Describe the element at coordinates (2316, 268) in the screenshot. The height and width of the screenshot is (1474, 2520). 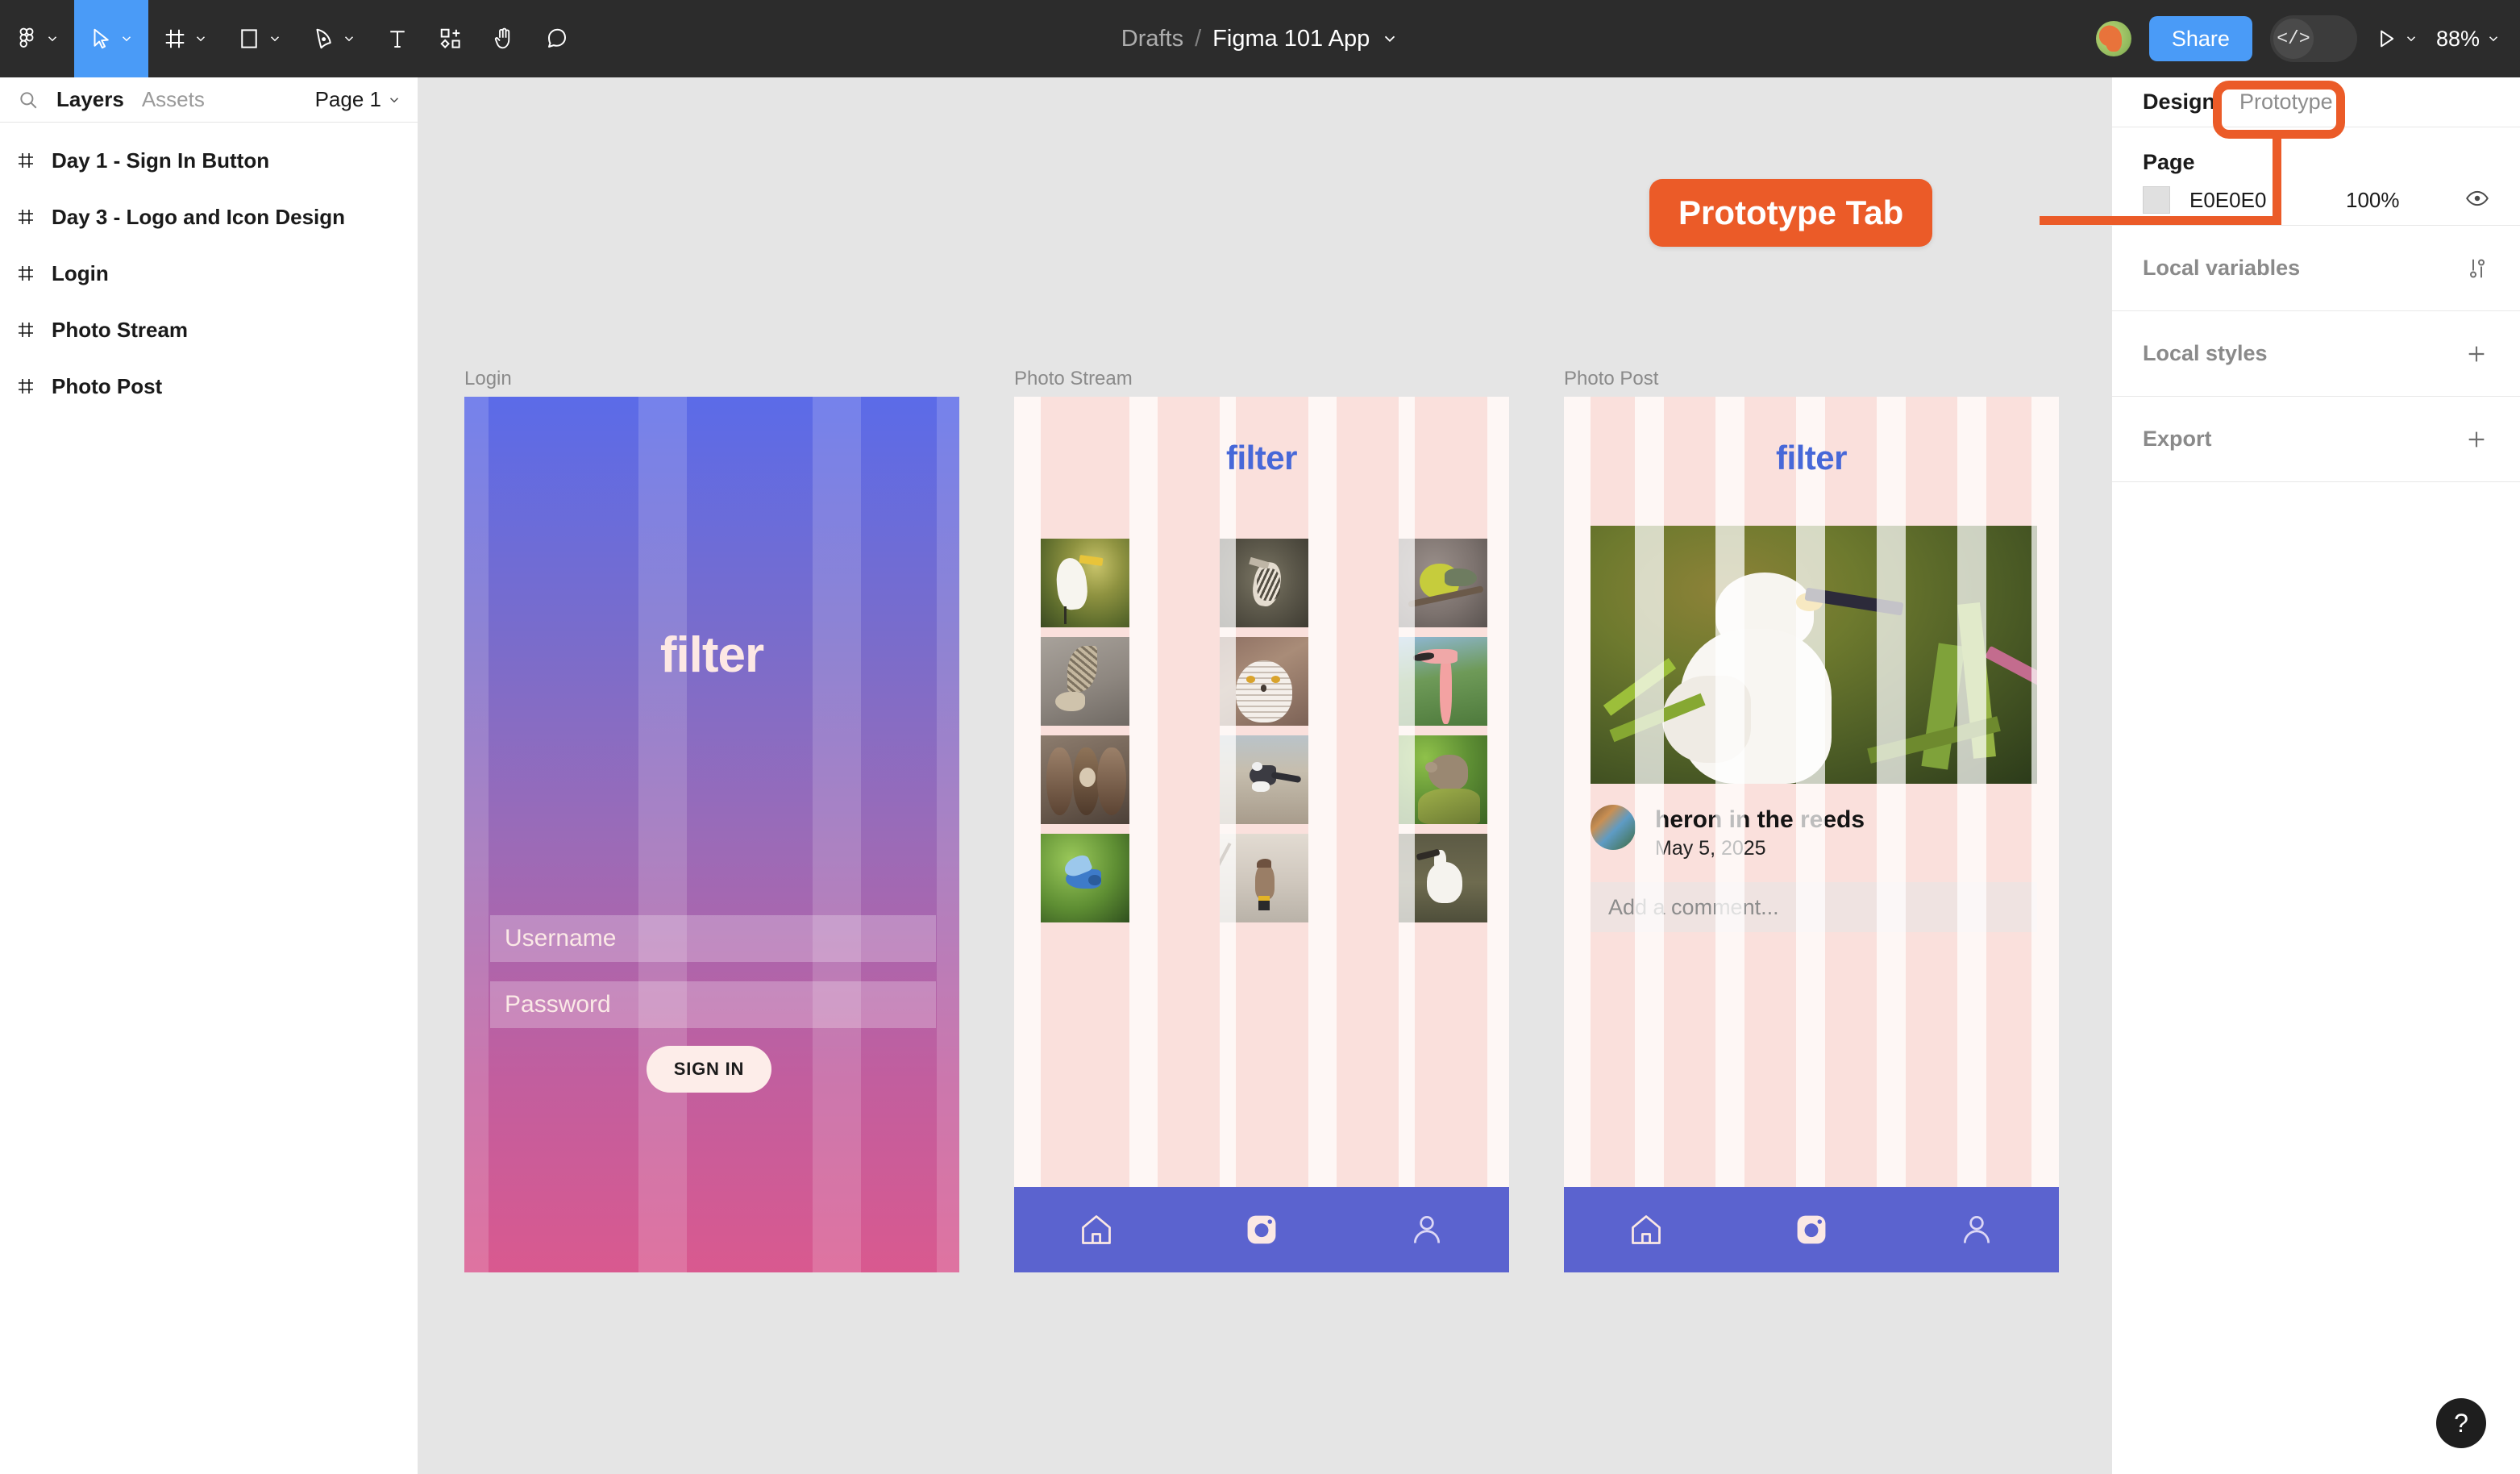
I see `local-variables-section: Local variables` at that location.